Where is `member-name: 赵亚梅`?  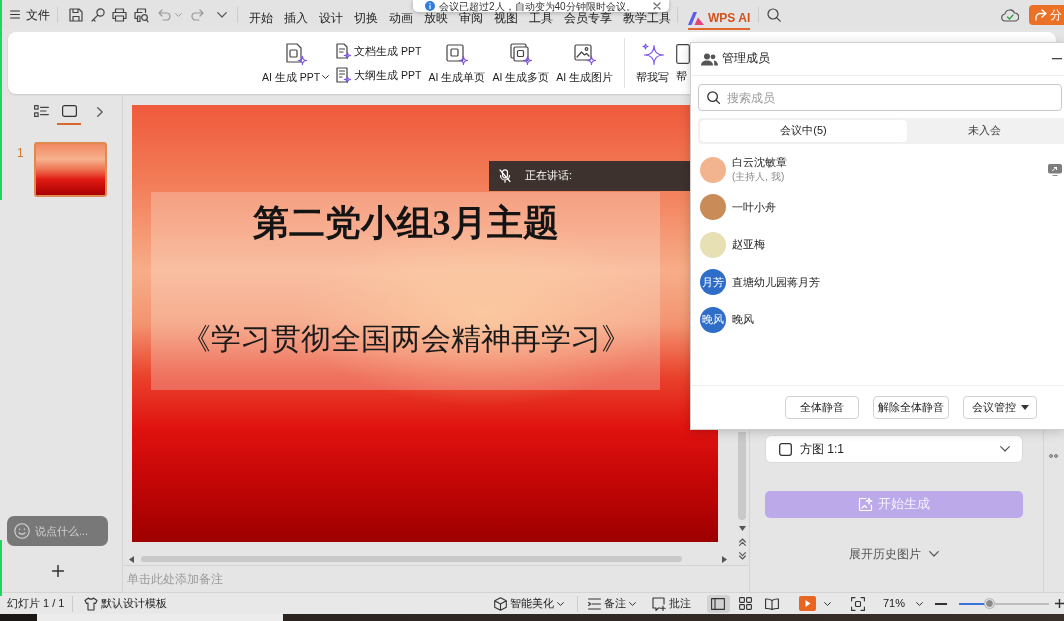 member-name: 赵亚梅 is located at coordinates (748, 245).